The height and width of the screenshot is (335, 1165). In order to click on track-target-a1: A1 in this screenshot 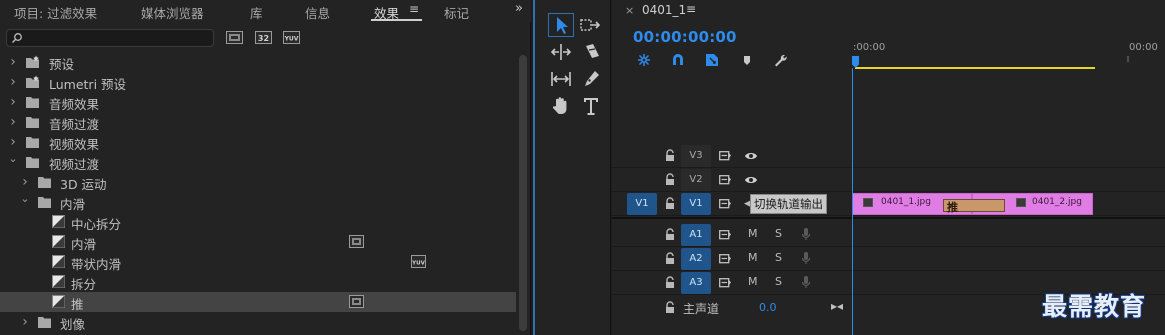, I will do `click(696, 235)`.